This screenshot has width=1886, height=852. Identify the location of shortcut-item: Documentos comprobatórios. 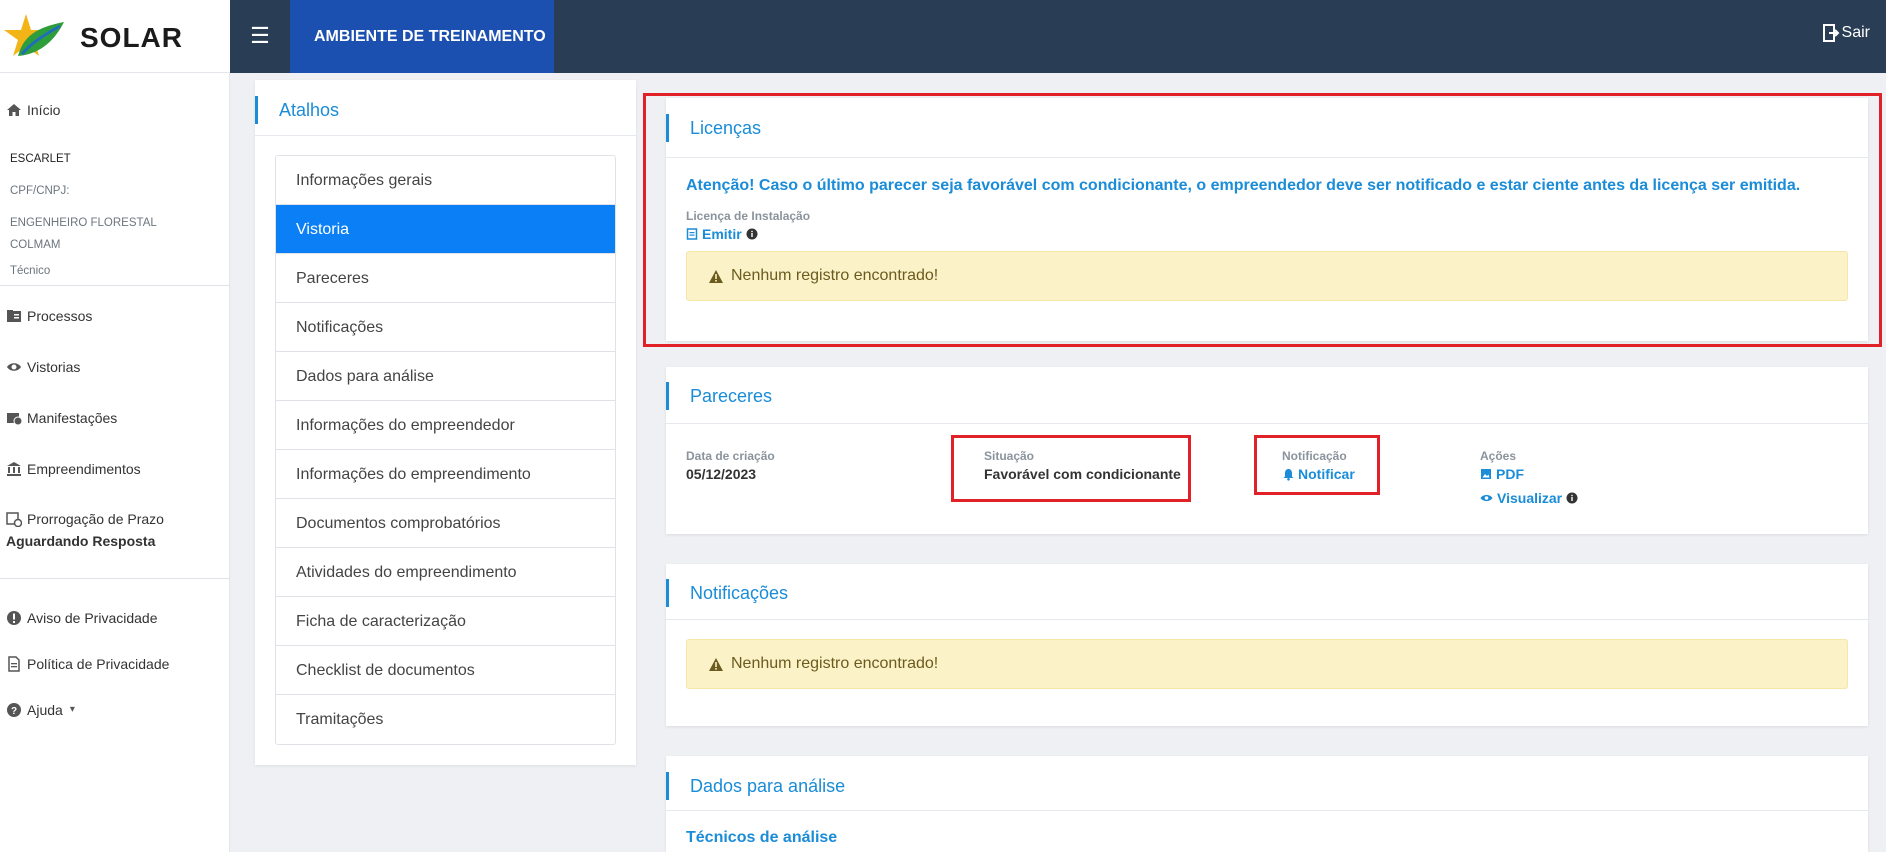
(445, 523).